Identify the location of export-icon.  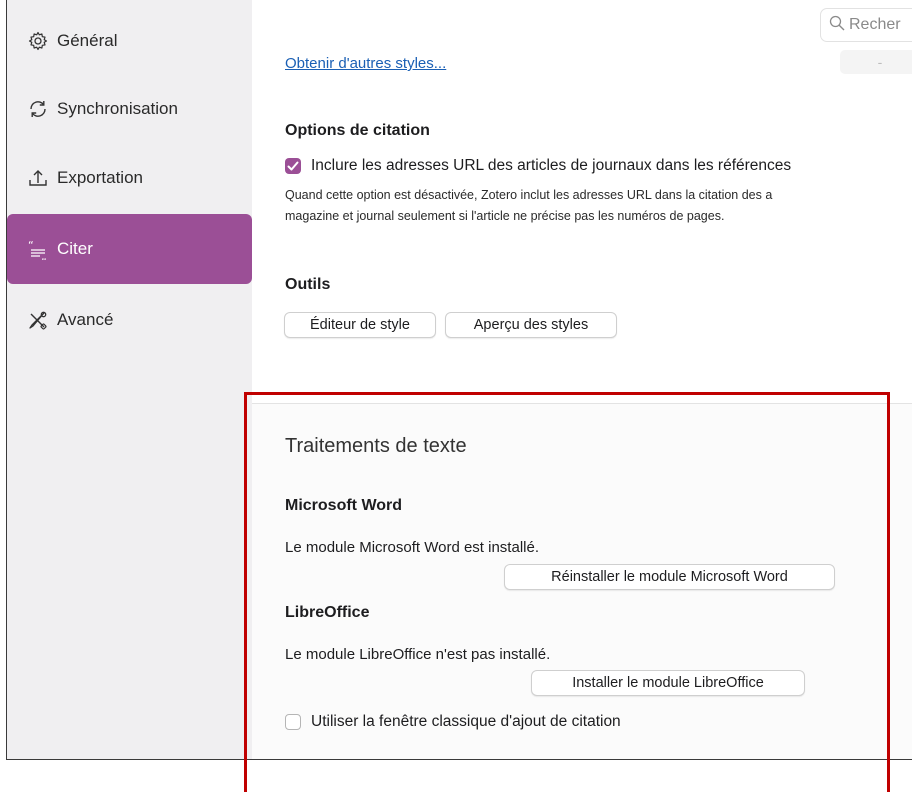
(38, 178).